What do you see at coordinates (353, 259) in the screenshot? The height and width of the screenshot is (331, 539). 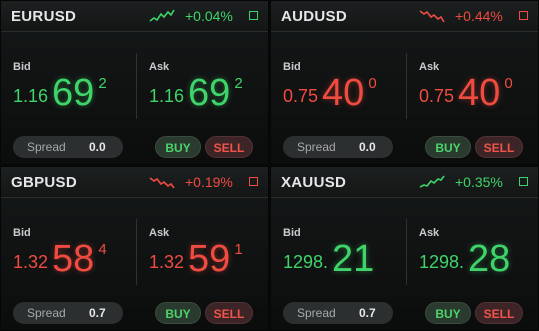 I see `bid-pips: 21` at bounding box center [353, 259].